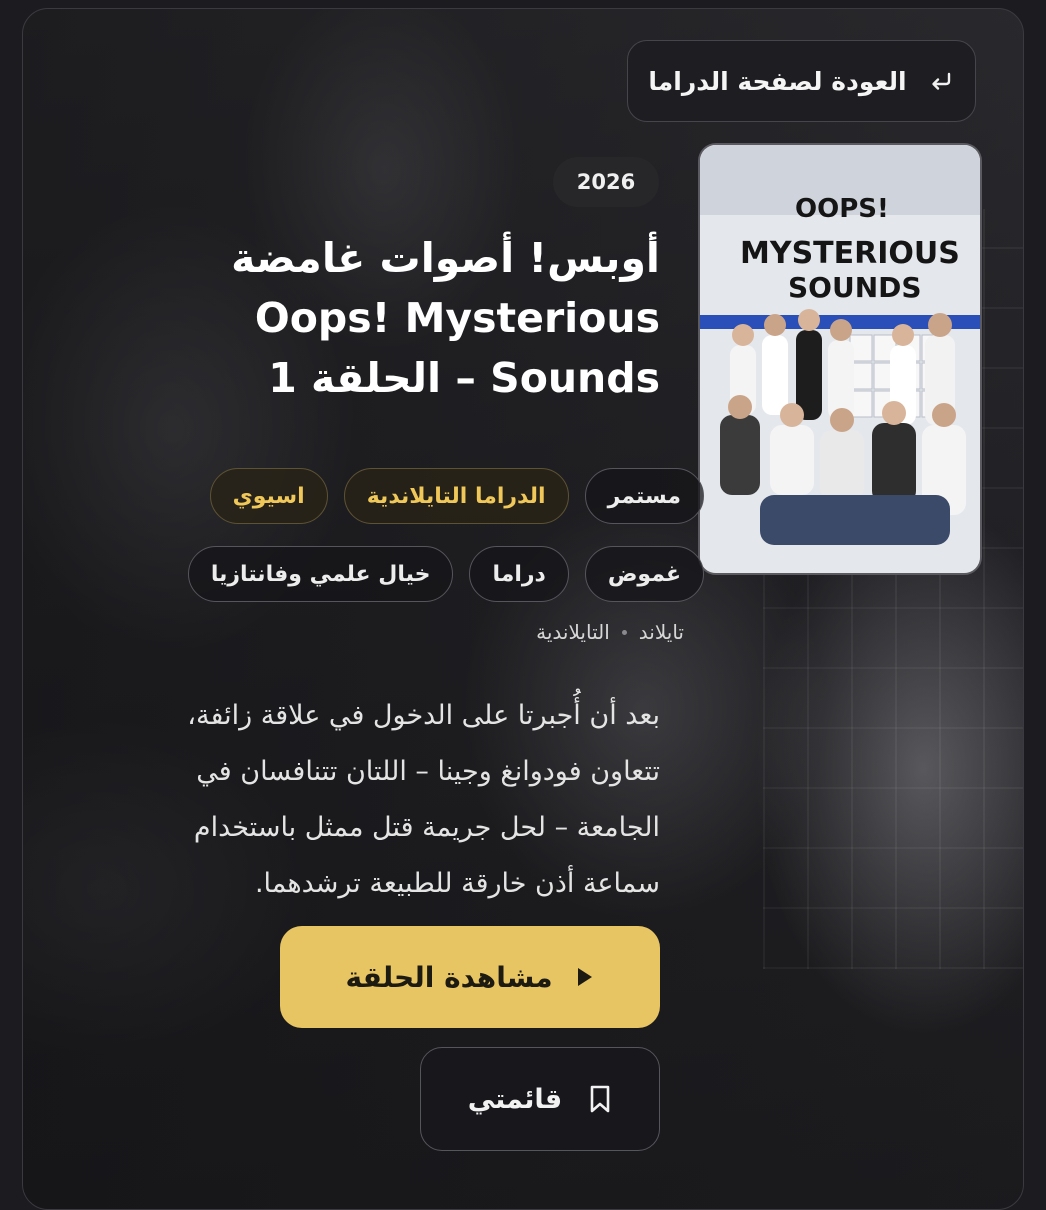 Image resolution: width=1046 pixels, height=1210 pixels. I want to click on my-list-button: قائمتي, so click(540, 1099).